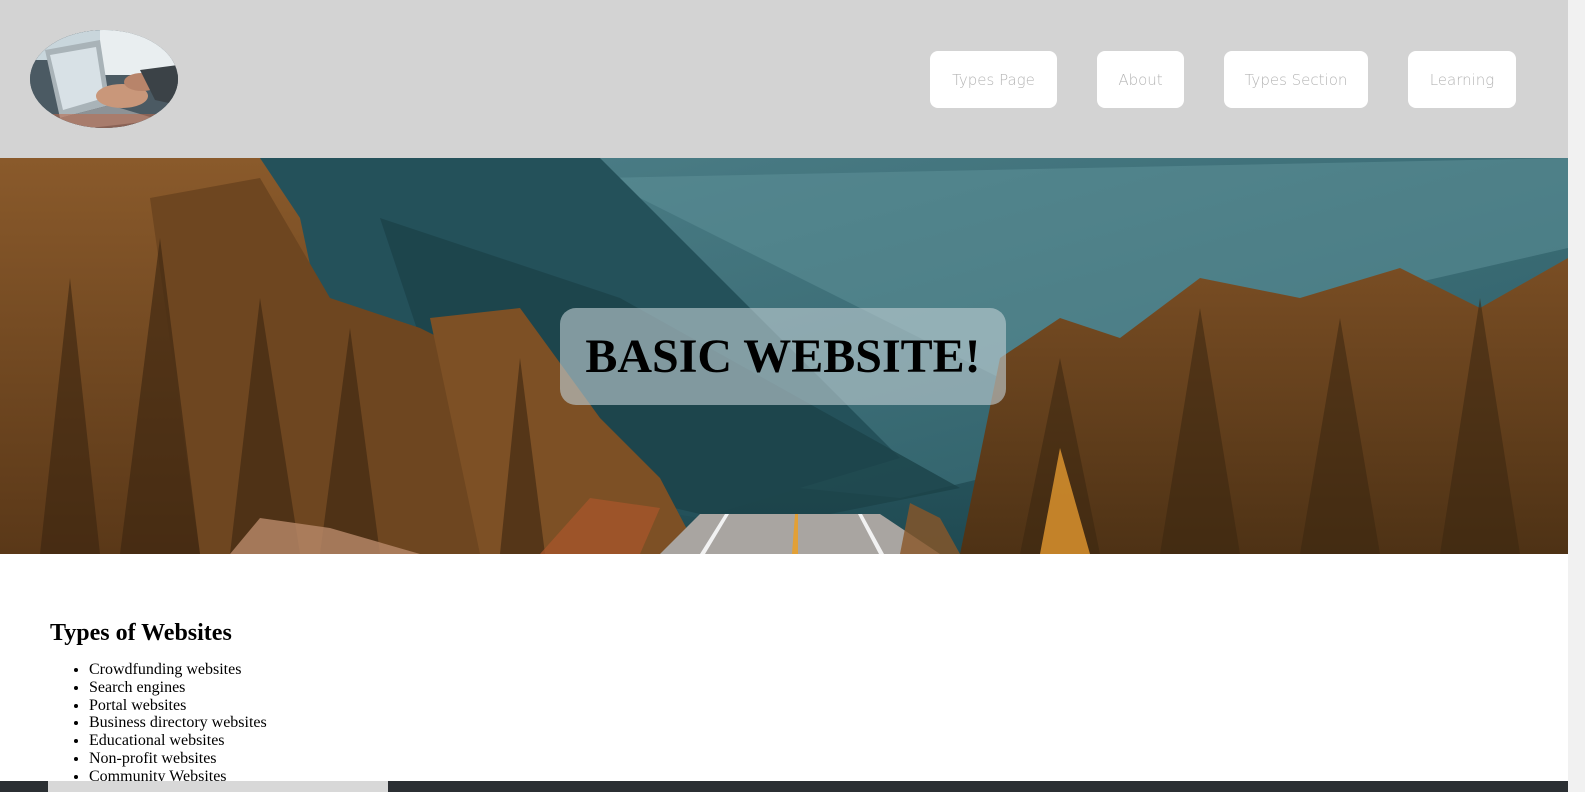 Image resolution: width=1585 pixels, height=792 pixels. Describe the element at coordinates (419, 670) in the screenshot. I see `list-item: Crowdfunding websites` at that location.